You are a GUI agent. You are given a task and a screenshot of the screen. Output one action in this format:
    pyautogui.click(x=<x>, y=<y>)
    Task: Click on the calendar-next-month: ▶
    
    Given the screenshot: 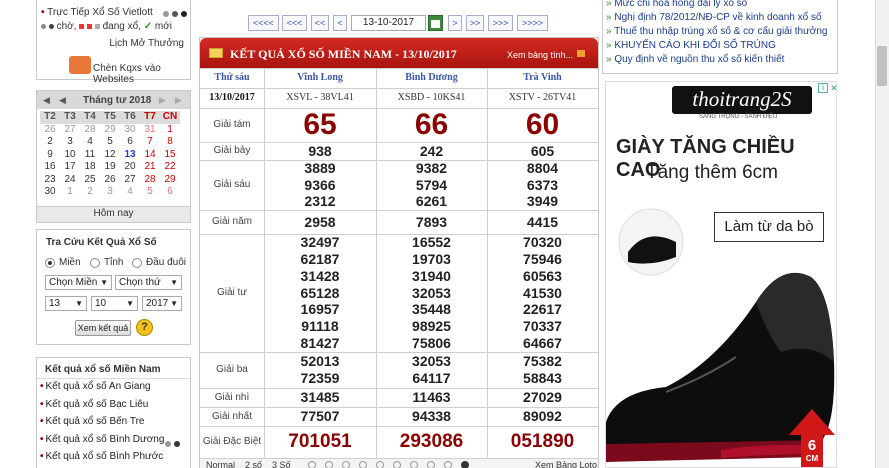 What is the action you would take?
    pyautogui.click(x=162, y=100)
    